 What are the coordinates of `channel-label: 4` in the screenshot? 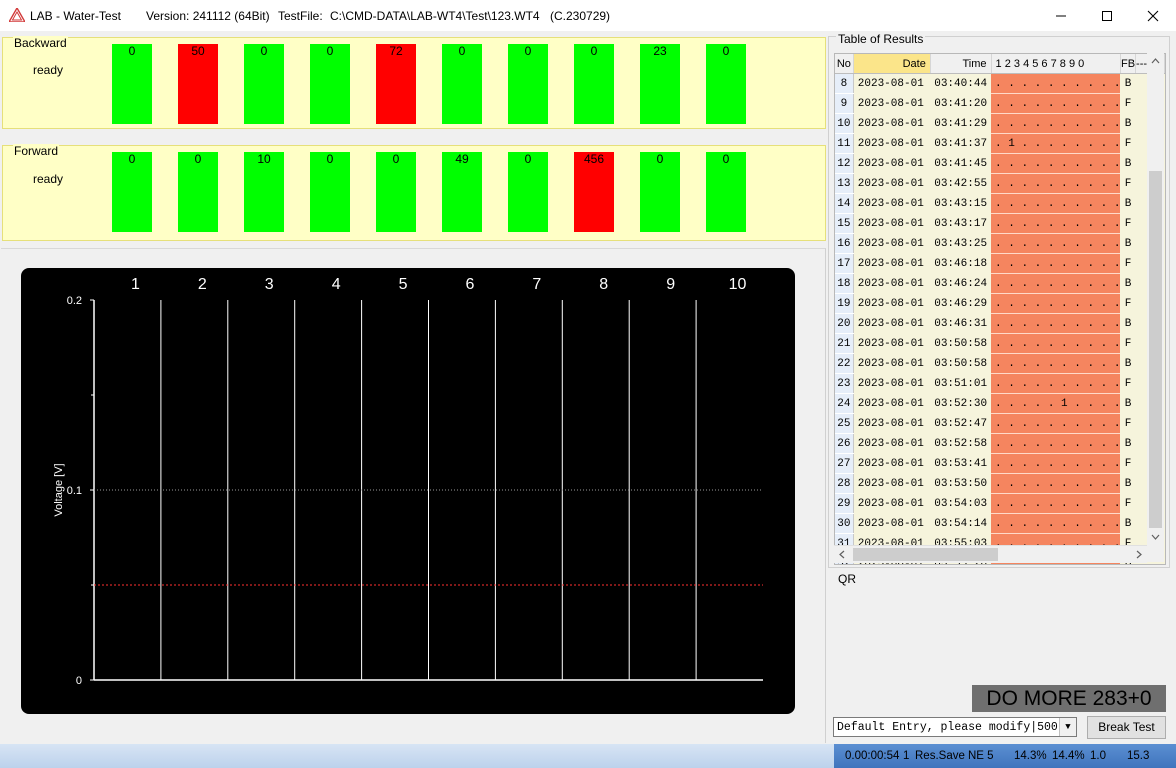 It's located at (336, 284).